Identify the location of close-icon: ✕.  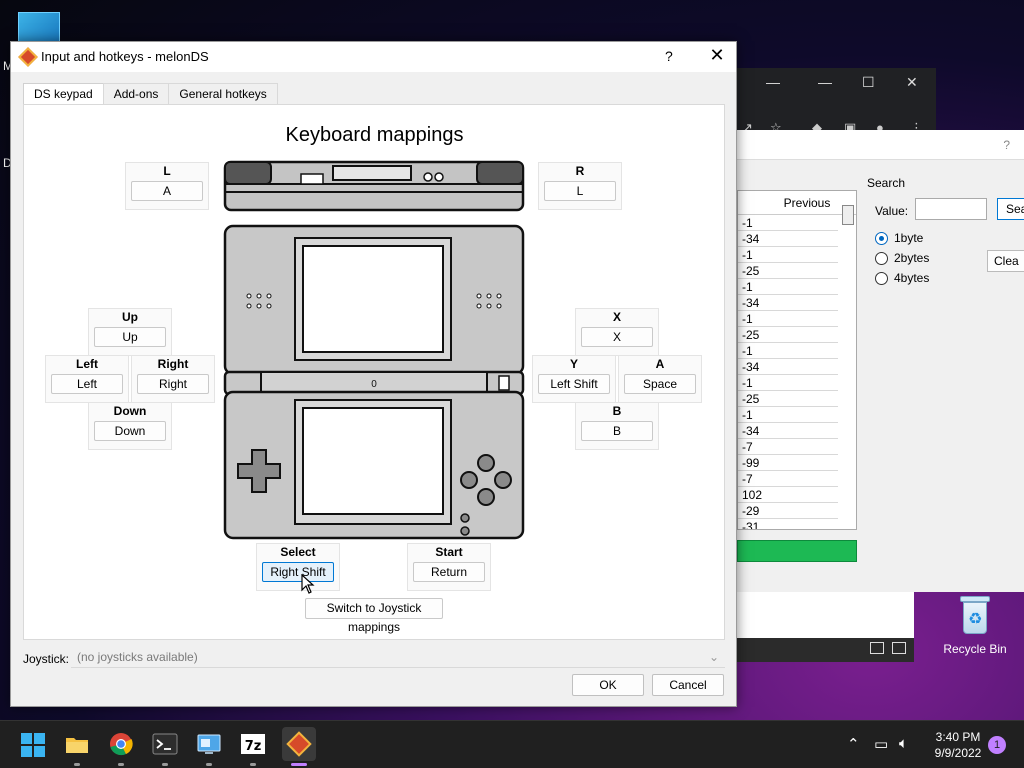
(912, 82).